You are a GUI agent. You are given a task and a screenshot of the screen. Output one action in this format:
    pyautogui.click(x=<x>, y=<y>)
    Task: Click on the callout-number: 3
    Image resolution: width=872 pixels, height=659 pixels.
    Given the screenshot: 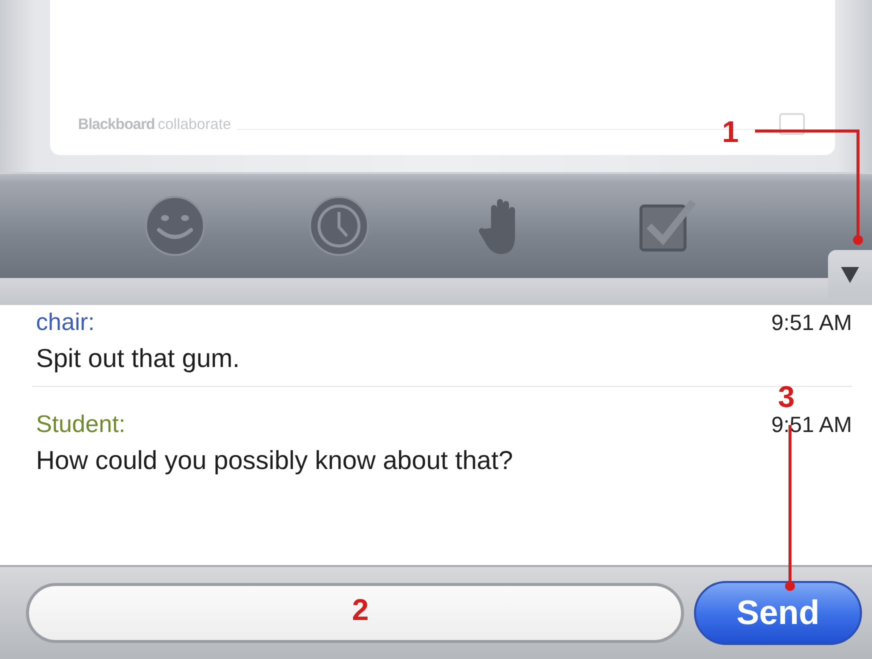 What is the action you would take?
    pyautogui.click(x=786, y=398)
    